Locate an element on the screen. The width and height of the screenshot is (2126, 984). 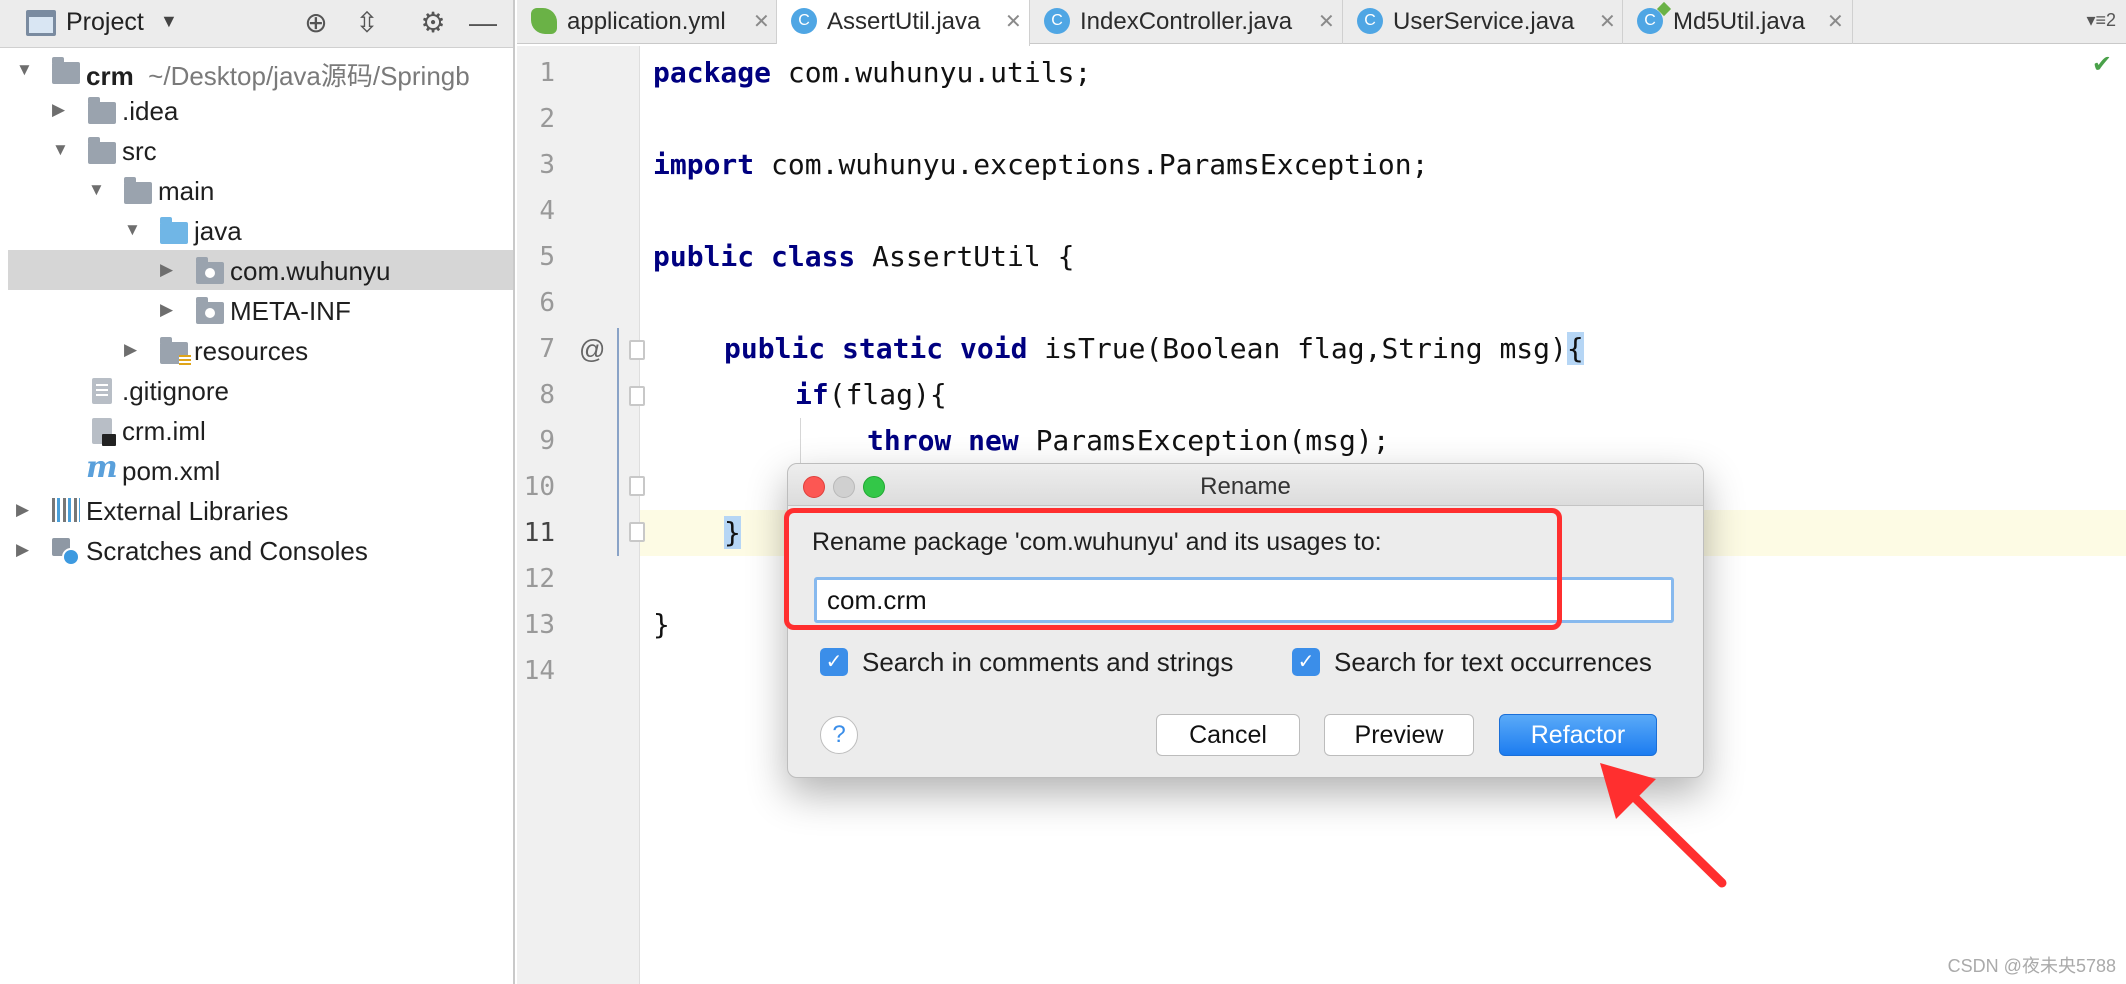
project-window-icon is located at coordinates (41, 23).